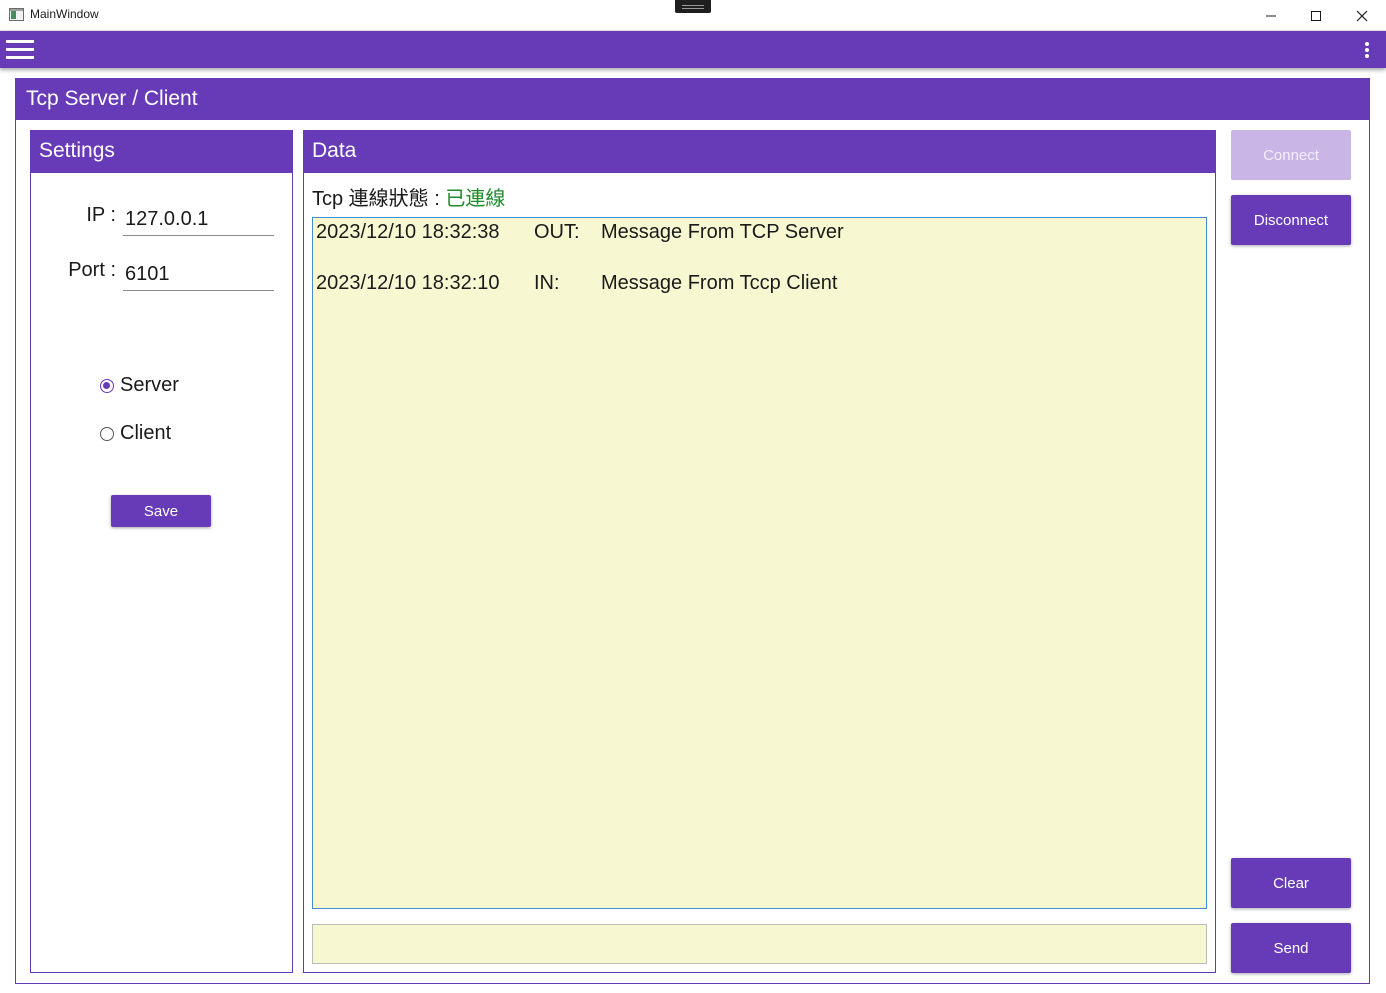  I want to click on client-radio: Client, so click(135, 433).